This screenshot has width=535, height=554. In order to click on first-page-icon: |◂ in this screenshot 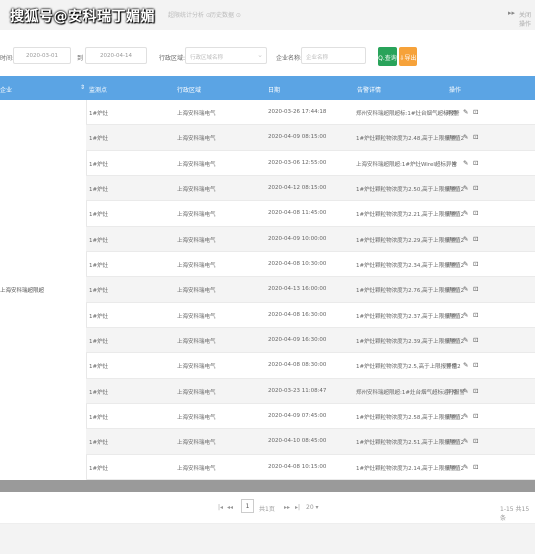, I will do `click(220, 507)`.